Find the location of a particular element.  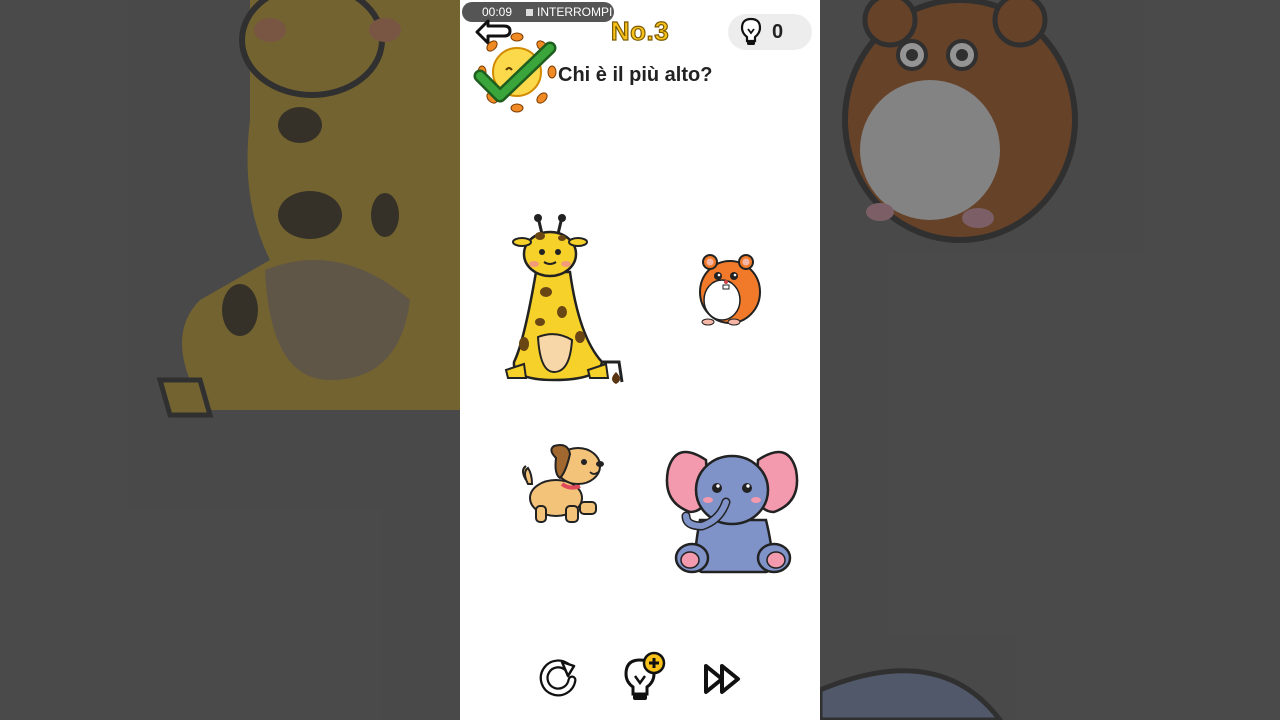

skip-icon is located at coordinates (722, 679).